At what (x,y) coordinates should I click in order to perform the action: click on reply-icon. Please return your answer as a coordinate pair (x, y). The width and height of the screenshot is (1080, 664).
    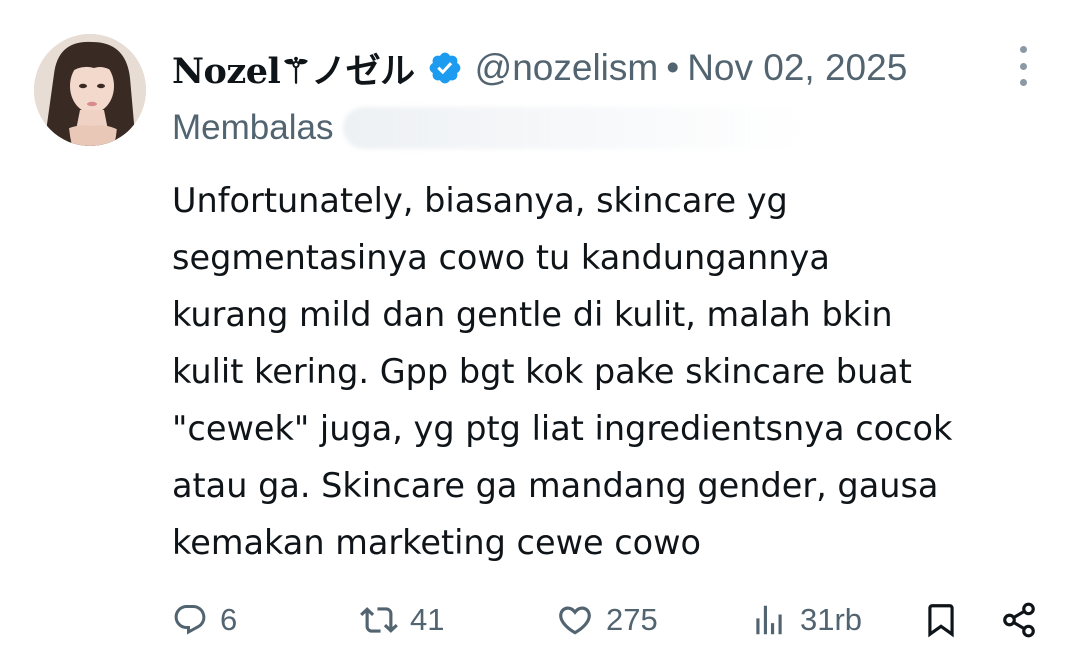
    Looking at the image, I should click on (190, 620).